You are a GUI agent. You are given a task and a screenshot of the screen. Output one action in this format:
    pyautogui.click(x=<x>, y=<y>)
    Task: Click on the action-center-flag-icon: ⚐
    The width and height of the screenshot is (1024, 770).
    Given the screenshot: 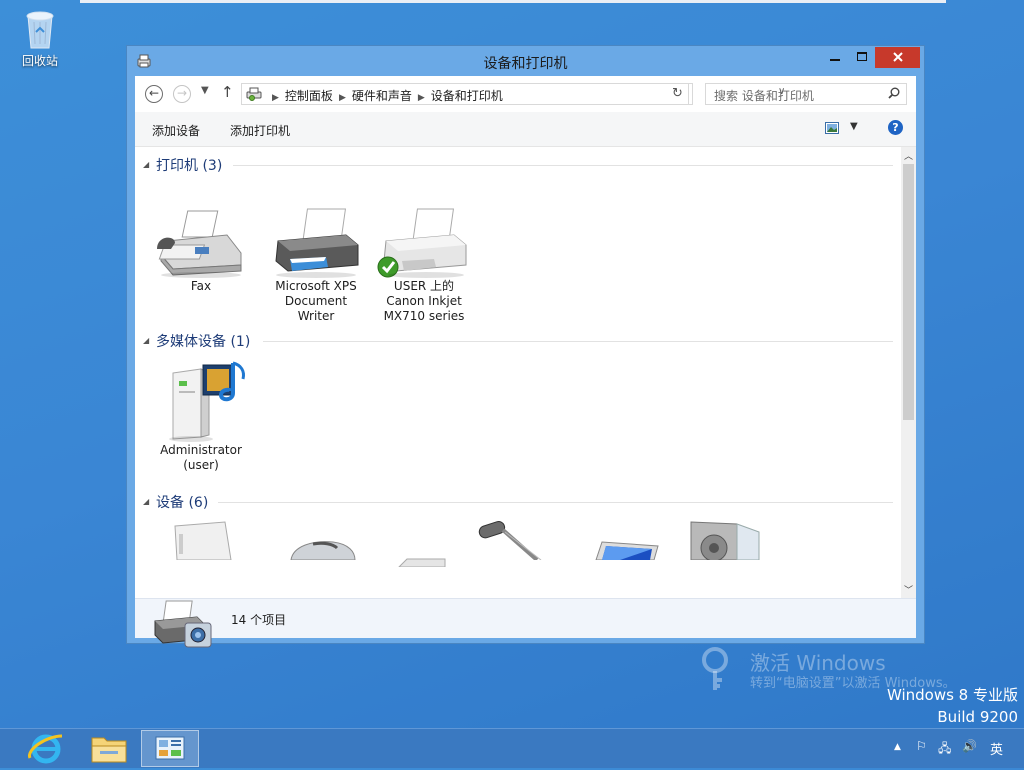 What is the action you would take?
    pyautogui.click(x=921, y=746)
    